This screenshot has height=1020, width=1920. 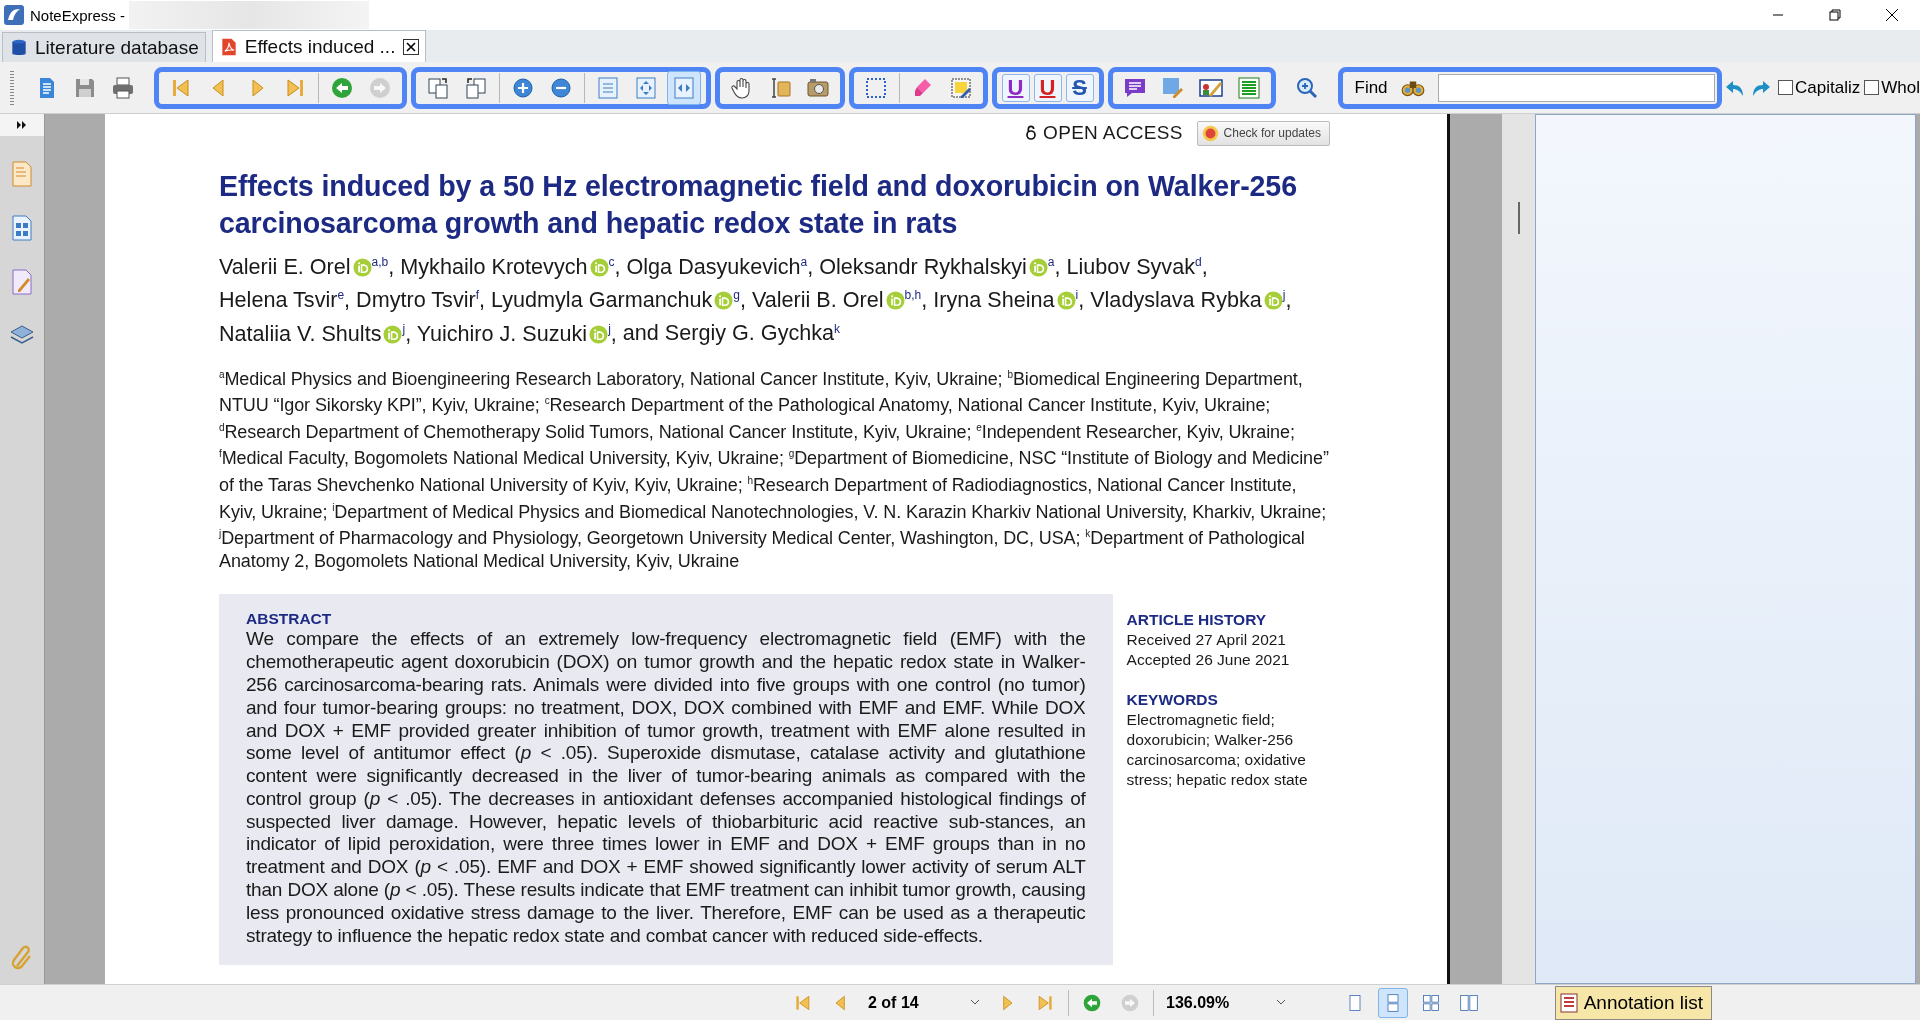 I want to click on section-heading: ARTICLE HISTORY, so click(x=1197, y=620).